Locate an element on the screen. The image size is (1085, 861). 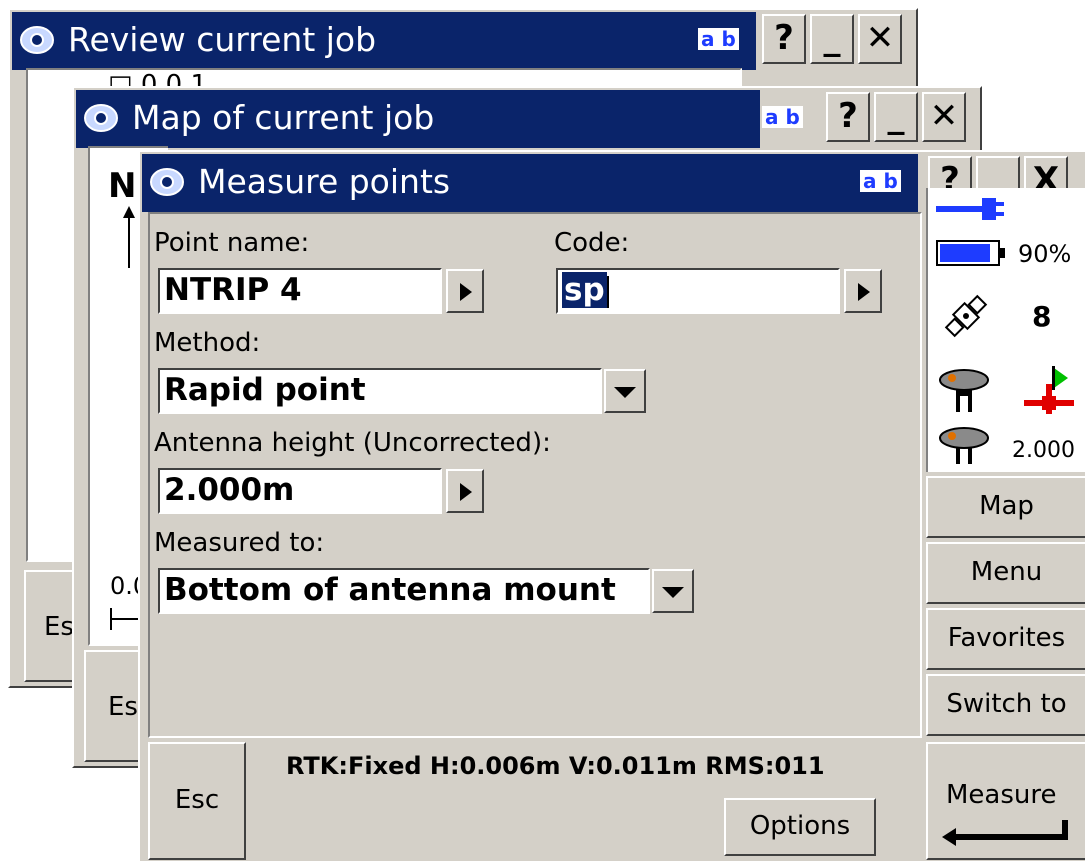
code-label: Code: is located at coordinates (592, 243).